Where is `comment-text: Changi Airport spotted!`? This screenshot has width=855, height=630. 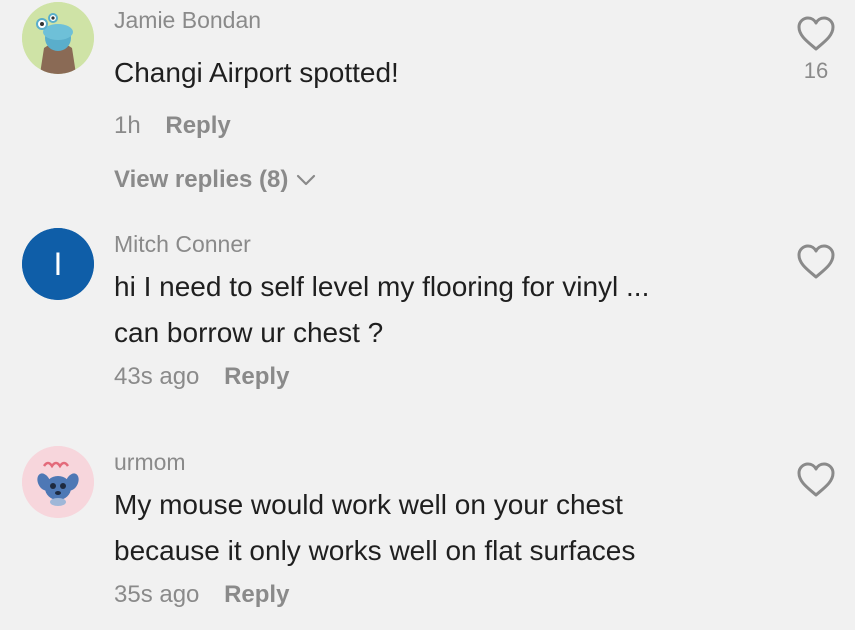 comment-text: Changi Airport spotted! is located at coordinates (256, 72).